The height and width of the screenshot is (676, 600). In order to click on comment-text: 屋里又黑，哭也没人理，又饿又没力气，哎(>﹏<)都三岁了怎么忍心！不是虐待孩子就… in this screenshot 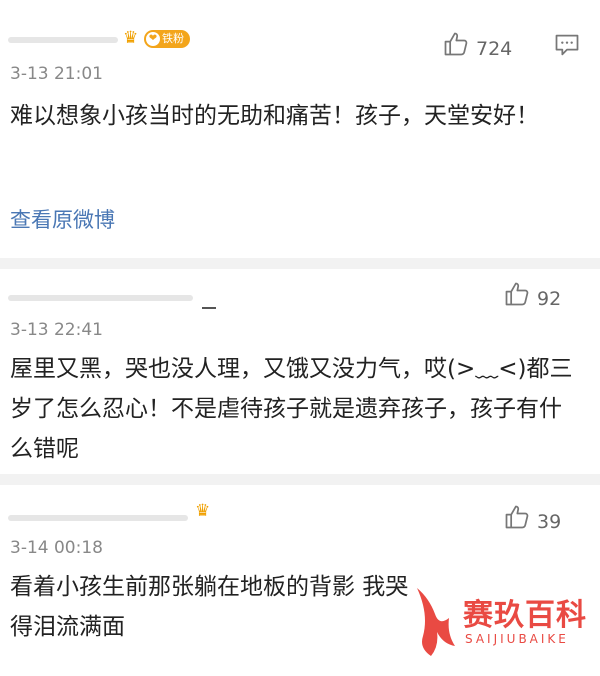, I will do `click(291, 409)`.